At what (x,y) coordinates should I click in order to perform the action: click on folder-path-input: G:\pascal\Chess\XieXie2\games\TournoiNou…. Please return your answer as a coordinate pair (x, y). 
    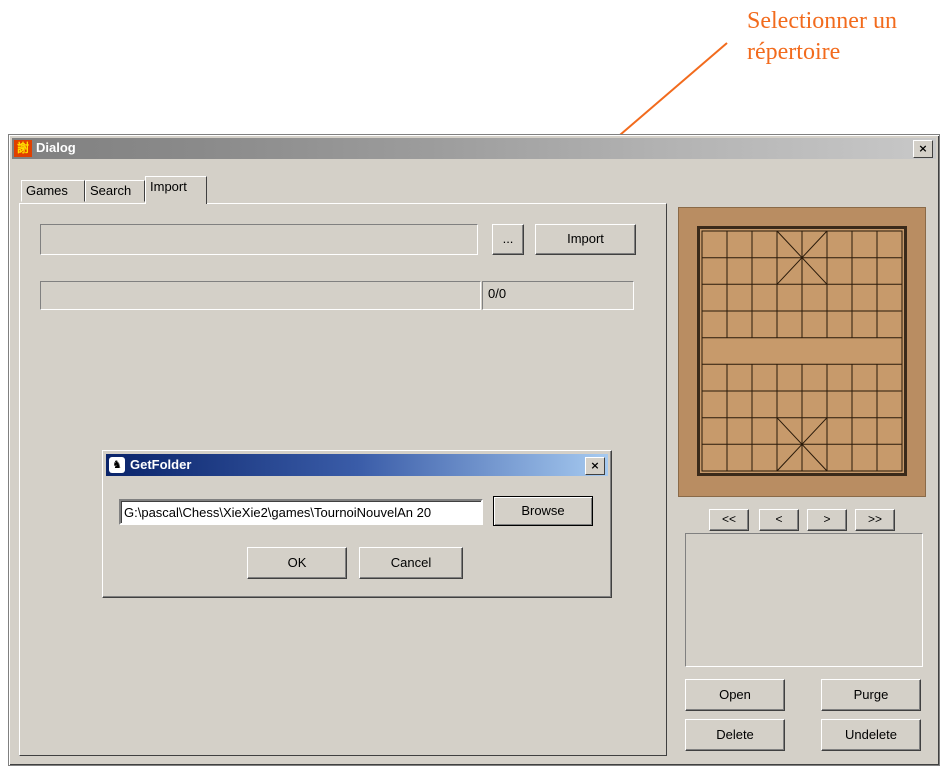
    Looking at the image, I should click on (301, 512).